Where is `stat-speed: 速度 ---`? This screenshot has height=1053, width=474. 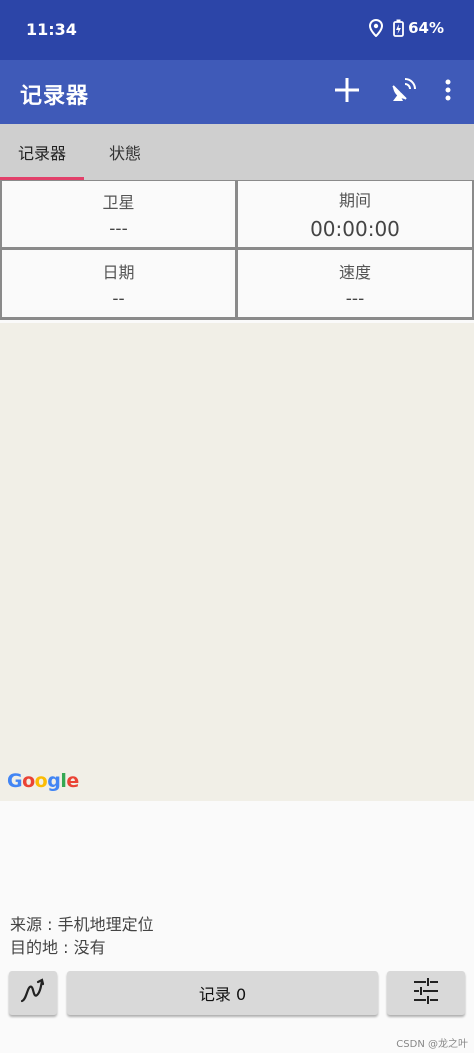
stat-speed: 速度 --- is located at coordinates (355, 283).